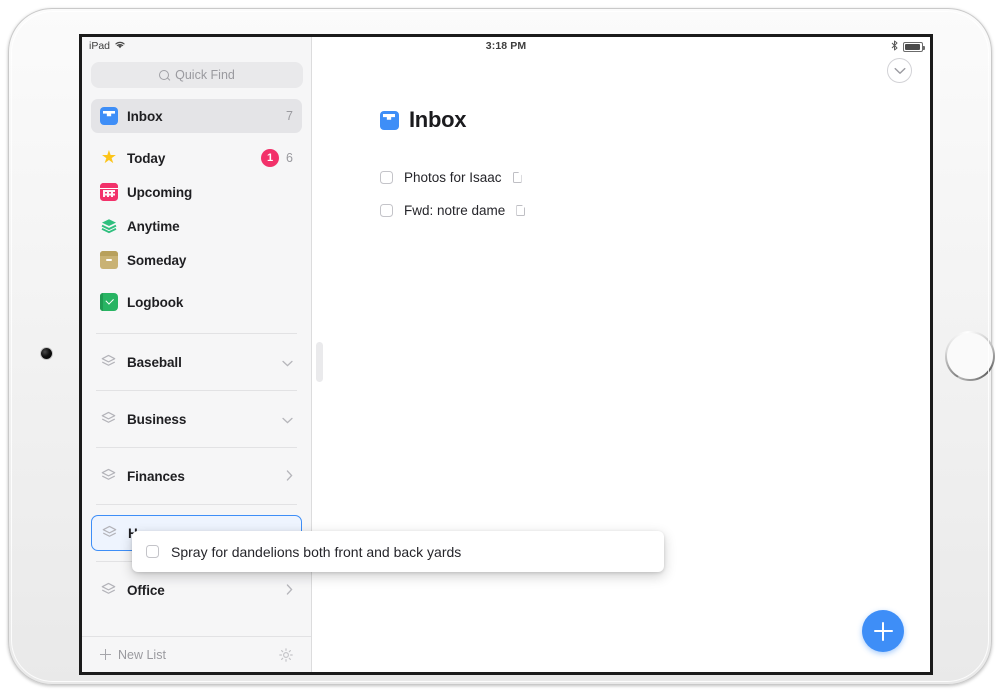 The width and height of the screenshot is (1000, 693). What do you see at coordinates (146, 158) in the screenshot?
I see `sidebar-item-label: Today` at bounding box center [146, 158].